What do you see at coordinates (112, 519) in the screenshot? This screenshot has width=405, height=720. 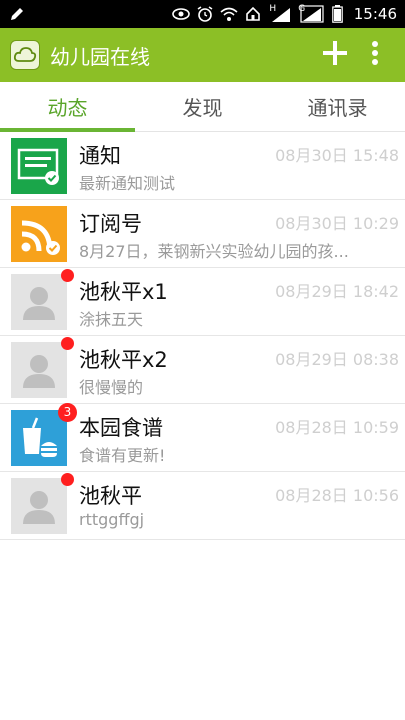 I see `list-item-preview: rttggffgj` at bounding box center [112, 519].